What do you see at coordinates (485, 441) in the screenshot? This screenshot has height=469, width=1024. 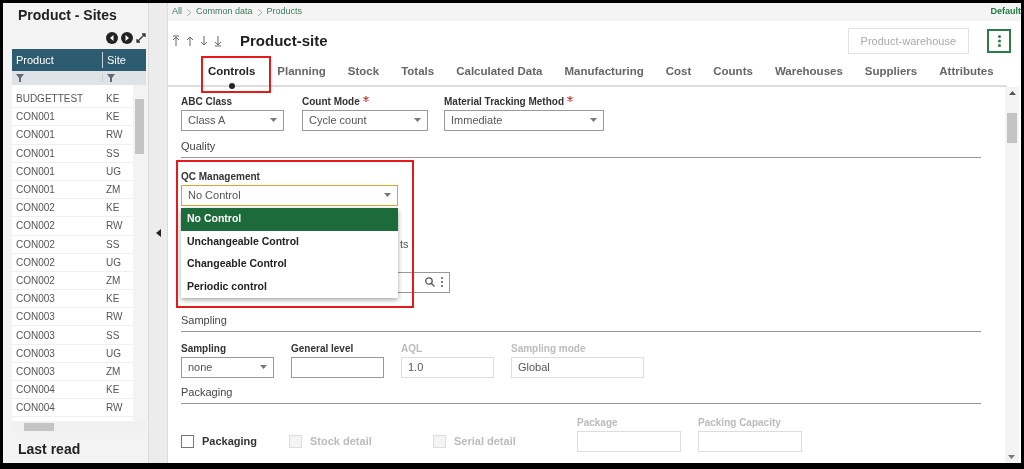 I see `checkbox-label: Serial detail` at bounding box center [485, 441].